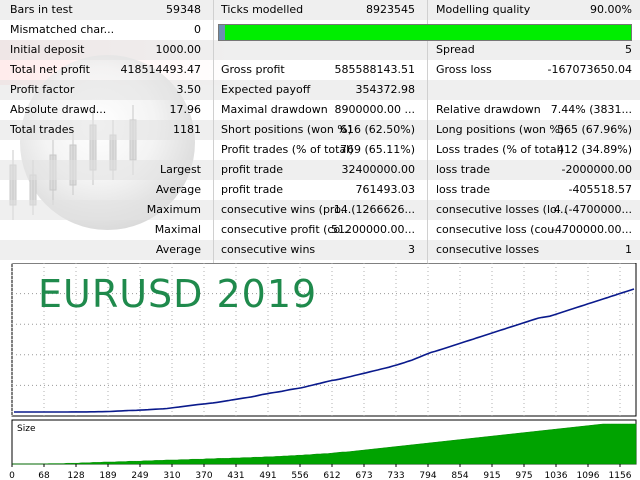 The width and height of the screenshot is (640, 480). What do you see at coordinates (425, 32) in the screenshot?
I see `modelling-quality-bar` at bounding box center [425, 32].